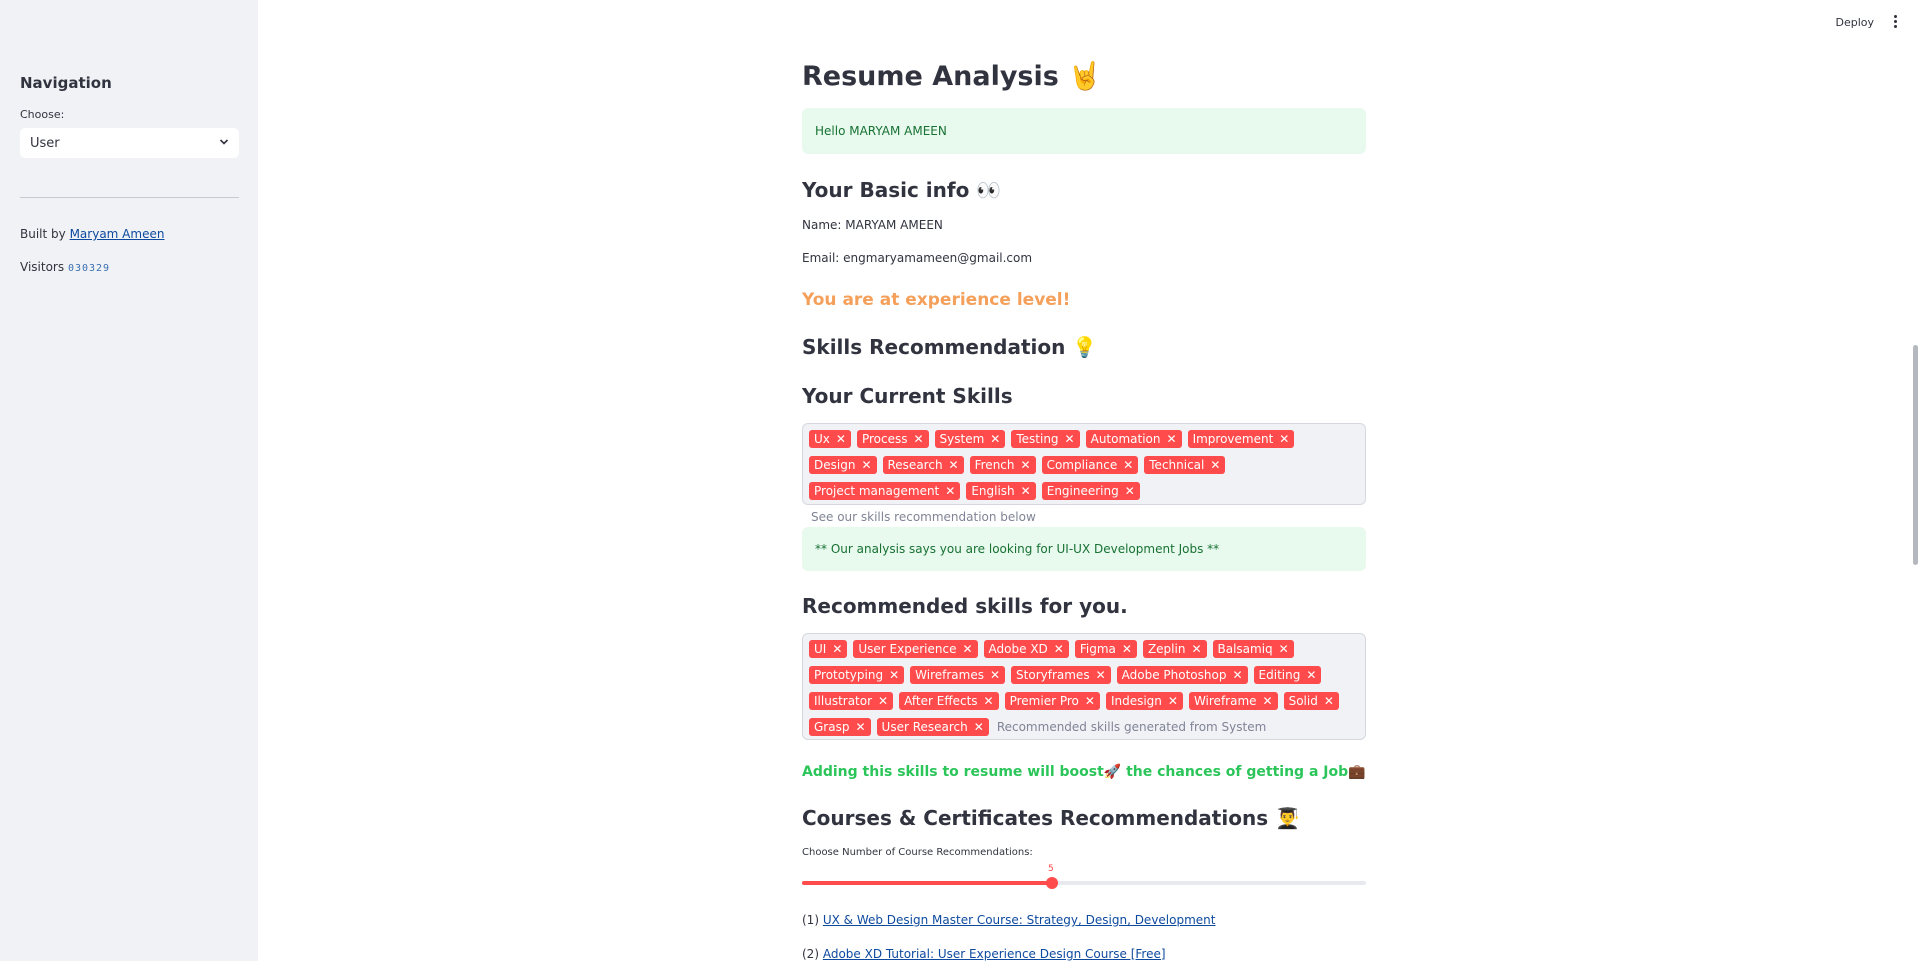  I want to click on skill-tag: Zeplin ✕, so click(1174, 649).